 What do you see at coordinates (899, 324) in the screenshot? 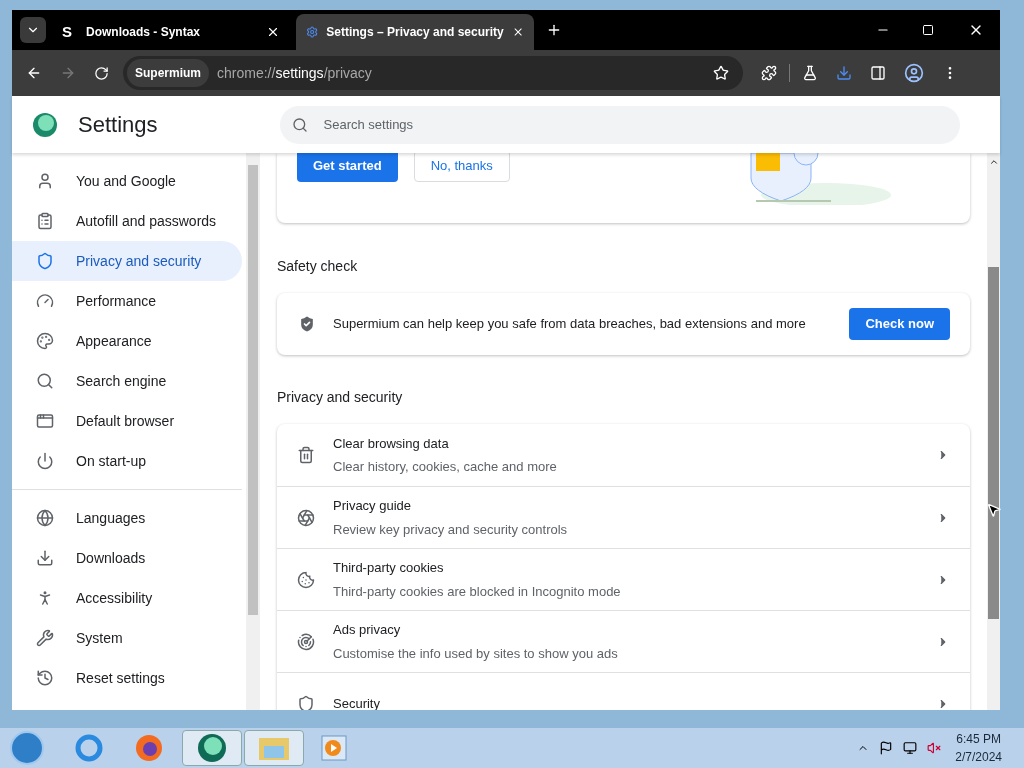
I see `check-now-button: Check now` at bounding box center [899, 324].